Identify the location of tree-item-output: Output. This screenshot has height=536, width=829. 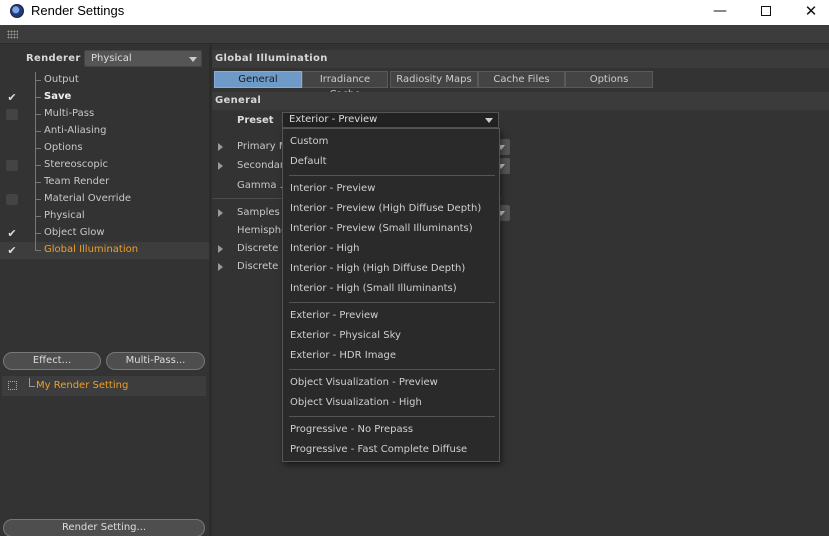
(104, 80).